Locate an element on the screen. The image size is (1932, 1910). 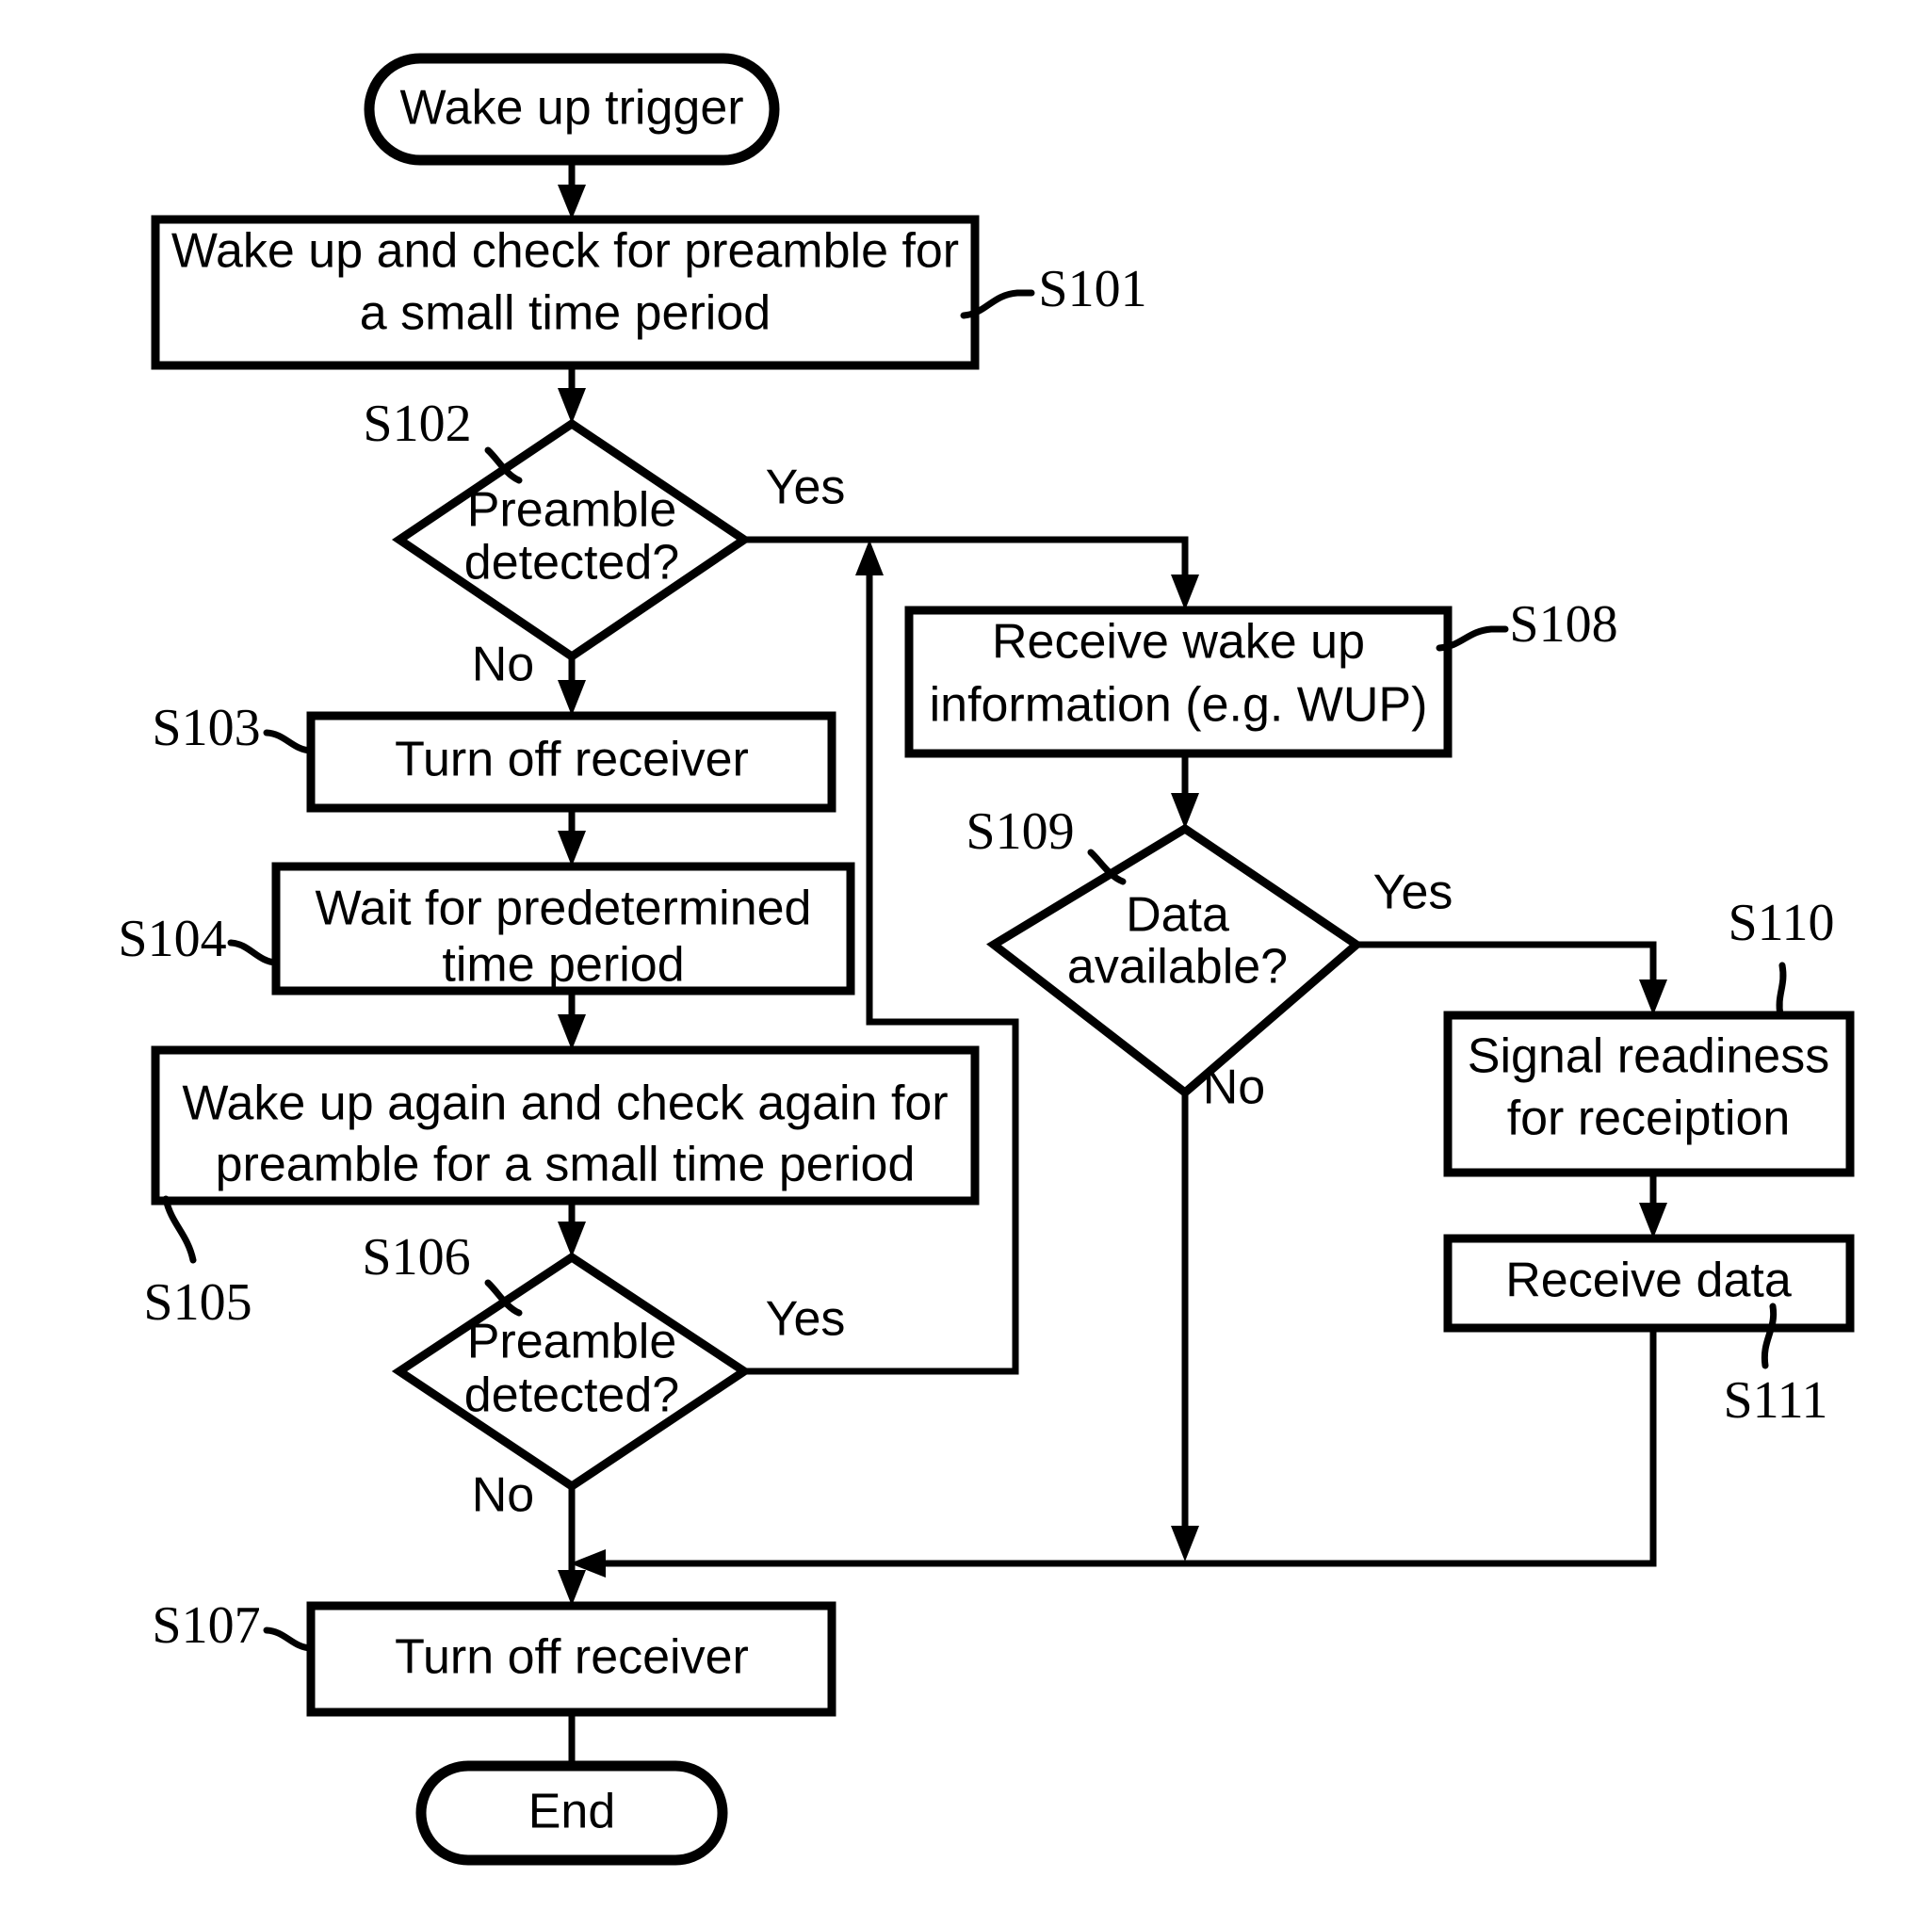
s108-label-line2: information (e.g. WUP) is located at coordinates (1179, 706).